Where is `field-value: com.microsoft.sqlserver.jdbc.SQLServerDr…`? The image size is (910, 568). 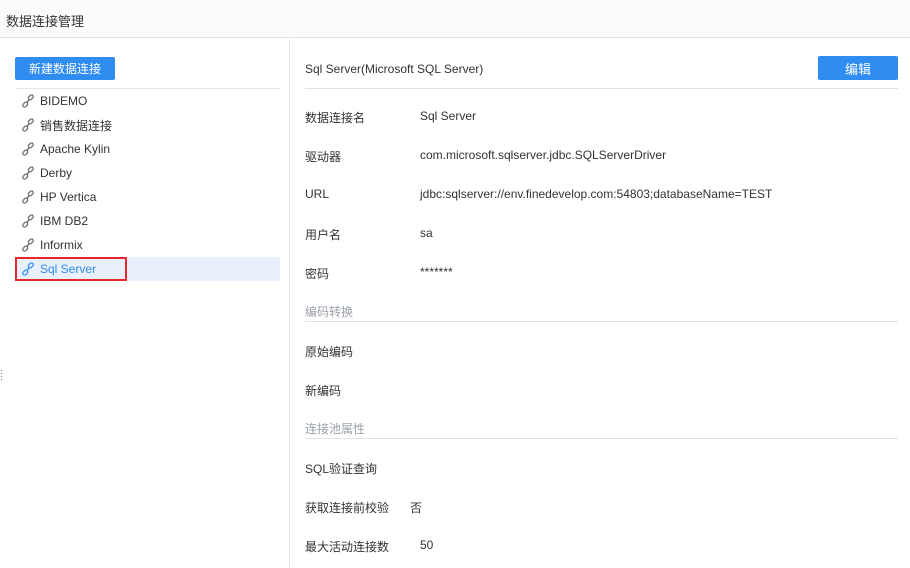
field-value: com.microsoft.sqlserver.jdbc.SQLServerDr… is located at coordinates (543, 155).